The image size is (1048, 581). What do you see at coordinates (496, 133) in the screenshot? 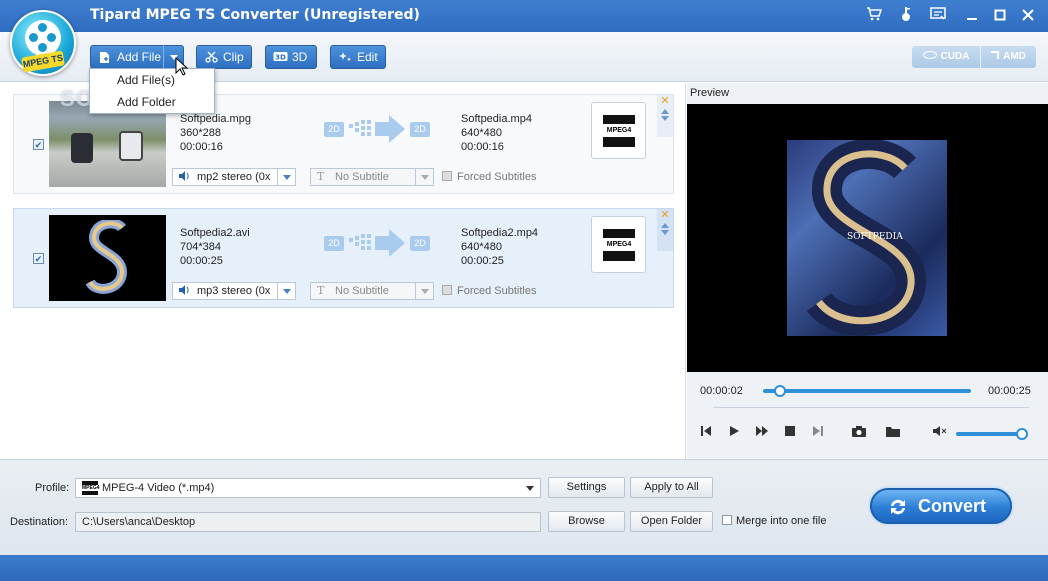
I see `output-info: Softpedia.mp4 640*480 00:00:16` at bounding box center [496, 133].